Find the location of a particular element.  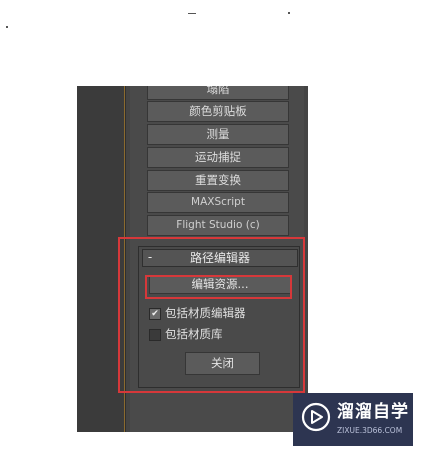

utility-button-collapse: 塌陷 is located at coordinates (218, 93).